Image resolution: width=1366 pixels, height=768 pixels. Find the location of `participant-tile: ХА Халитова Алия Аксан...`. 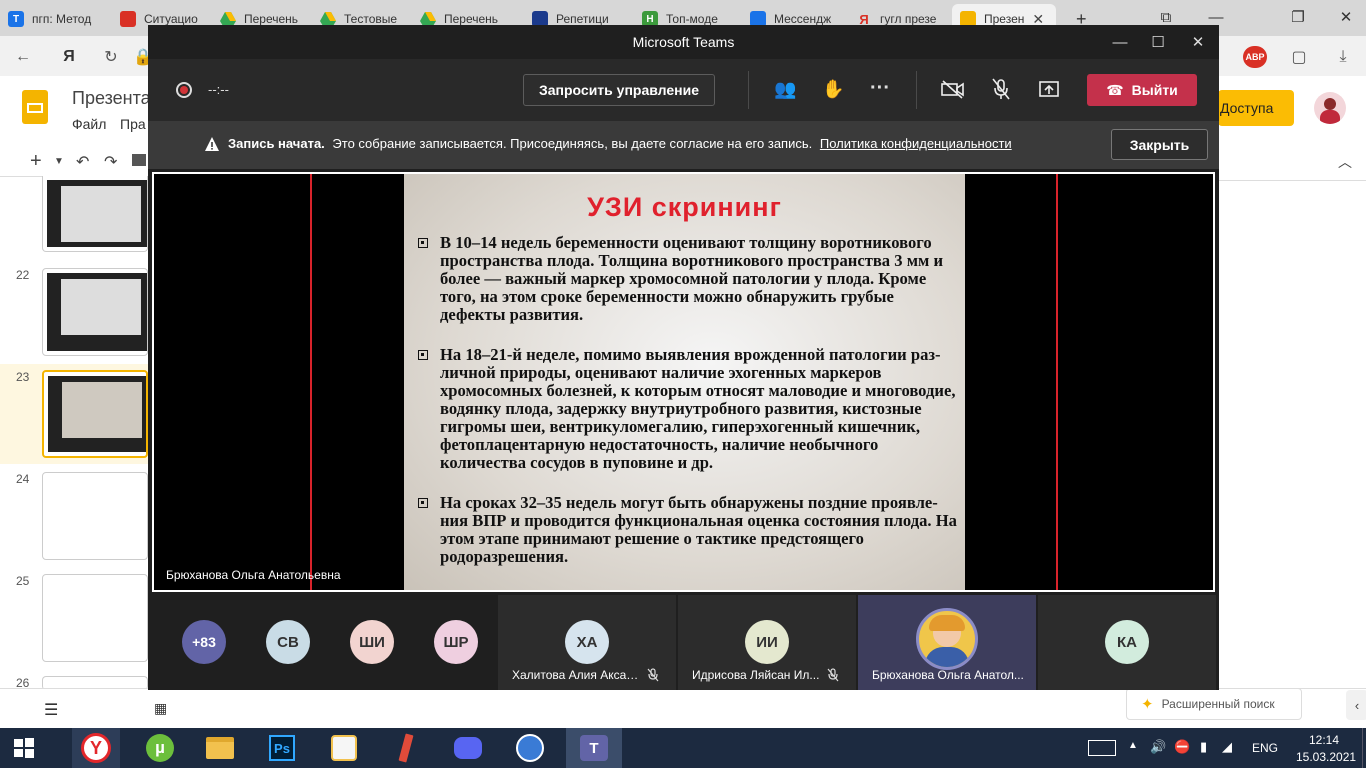

participant-tile: ХА Халитова Алия Аксан... is located at coordinates (587, 642).